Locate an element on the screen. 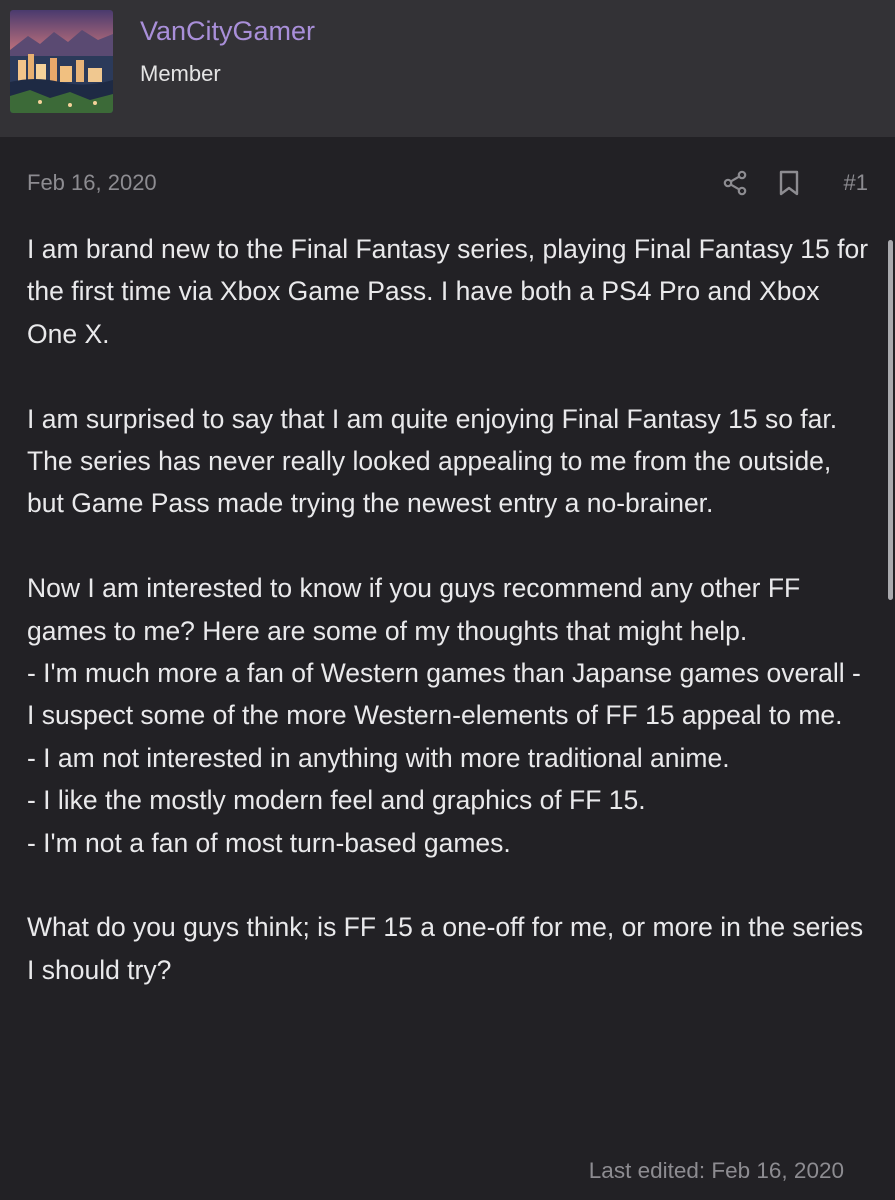 The height and width of the screenshot is (1200, 895). last-edited-label: Last edited: Feb 16, 2020 is located at coordinates (716, 1170).